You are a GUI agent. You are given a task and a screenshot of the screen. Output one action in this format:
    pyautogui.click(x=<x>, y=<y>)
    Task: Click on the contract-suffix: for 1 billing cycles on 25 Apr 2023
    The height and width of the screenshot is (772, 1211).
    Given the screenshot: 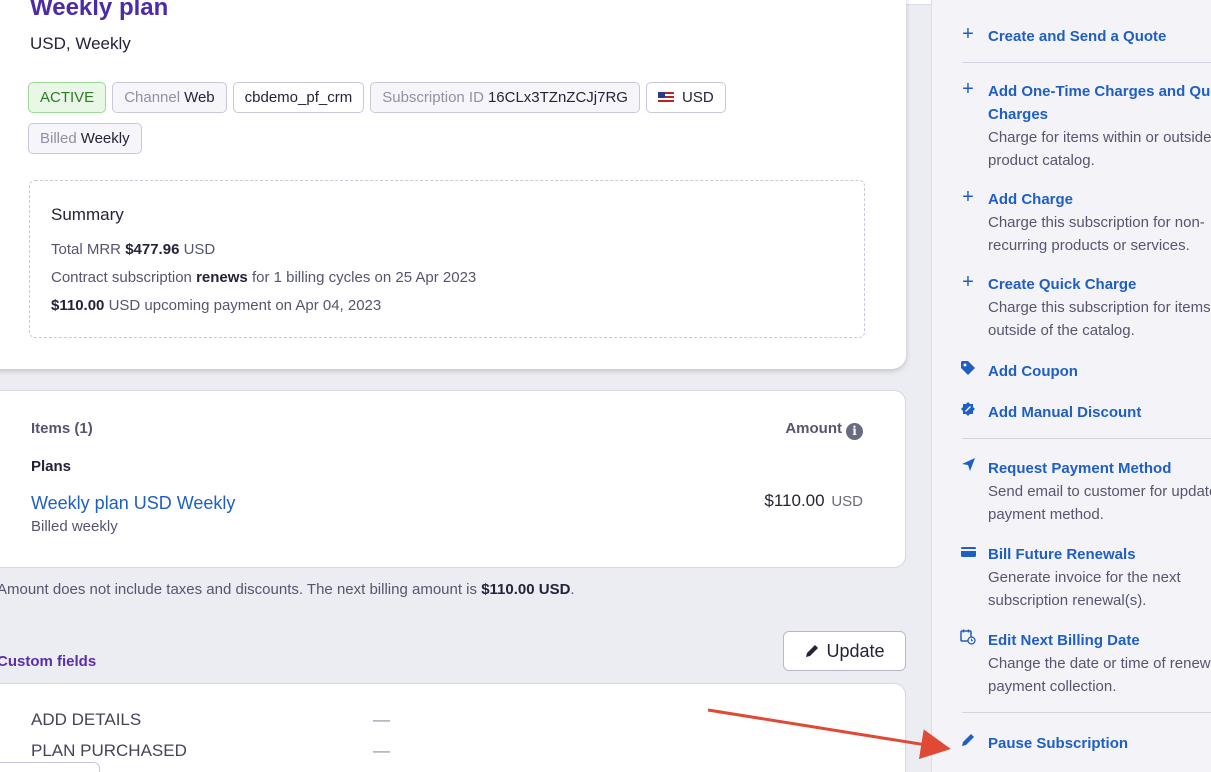 What is the action you would take?
    pyautogui.click(x=364, y=277)
    